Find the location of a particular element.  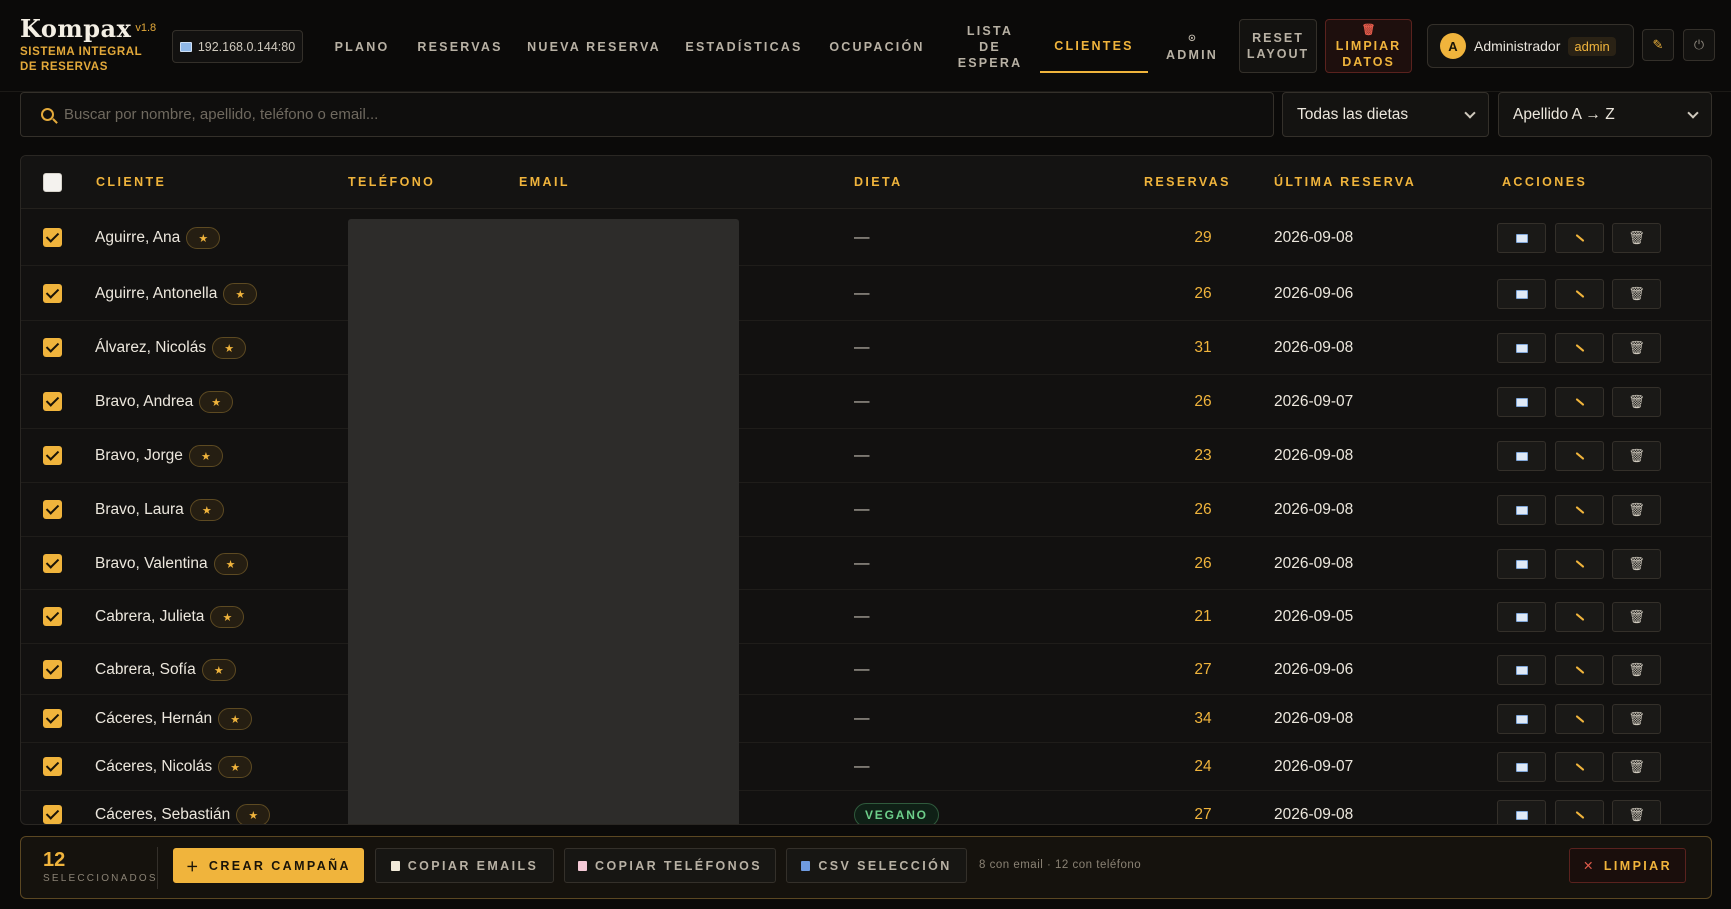

client-name-cell: Bravo, Laura ★ is located at coordinates (159, 510).